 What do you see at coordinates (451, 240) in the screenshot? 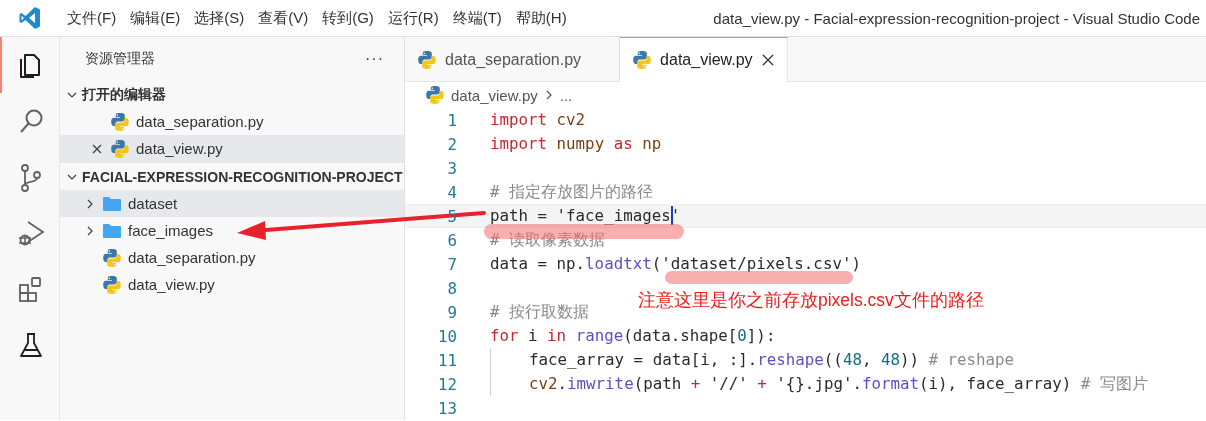
I see `line-number: 6` at bounding box center [451, 240].